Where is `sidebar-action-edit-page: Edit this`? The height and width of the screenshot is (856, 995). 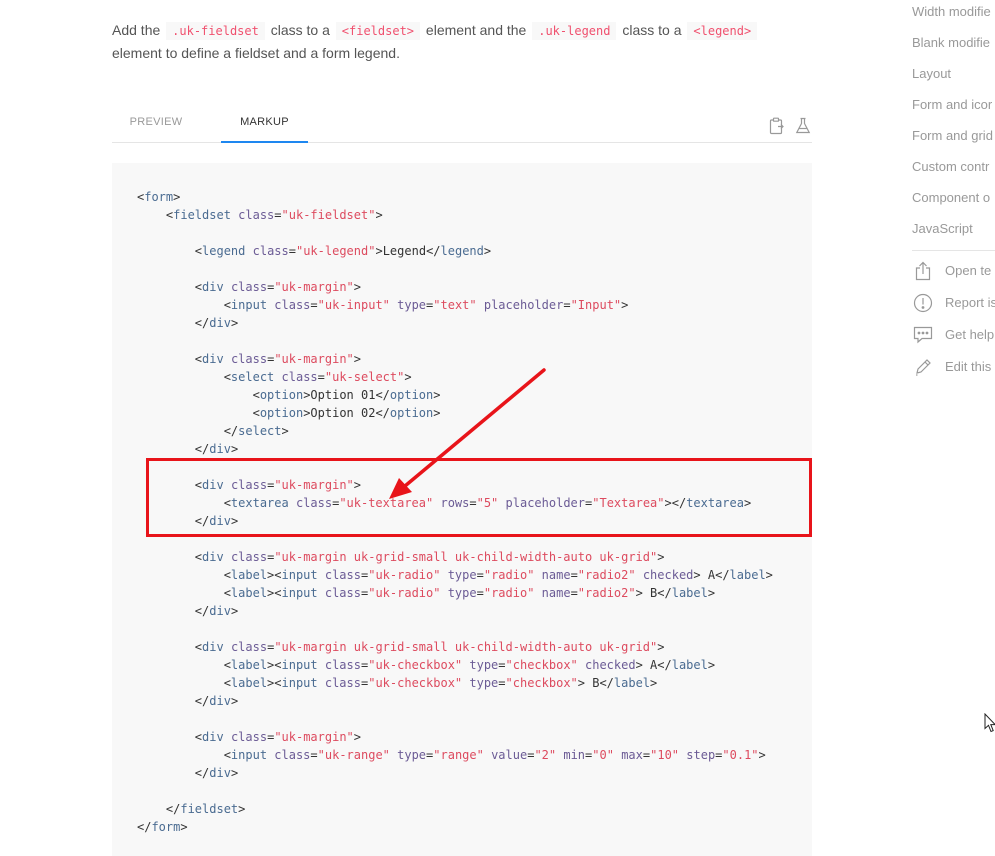
sidebar-action-edit-page: Edit this is located at coordinates (953, 367).